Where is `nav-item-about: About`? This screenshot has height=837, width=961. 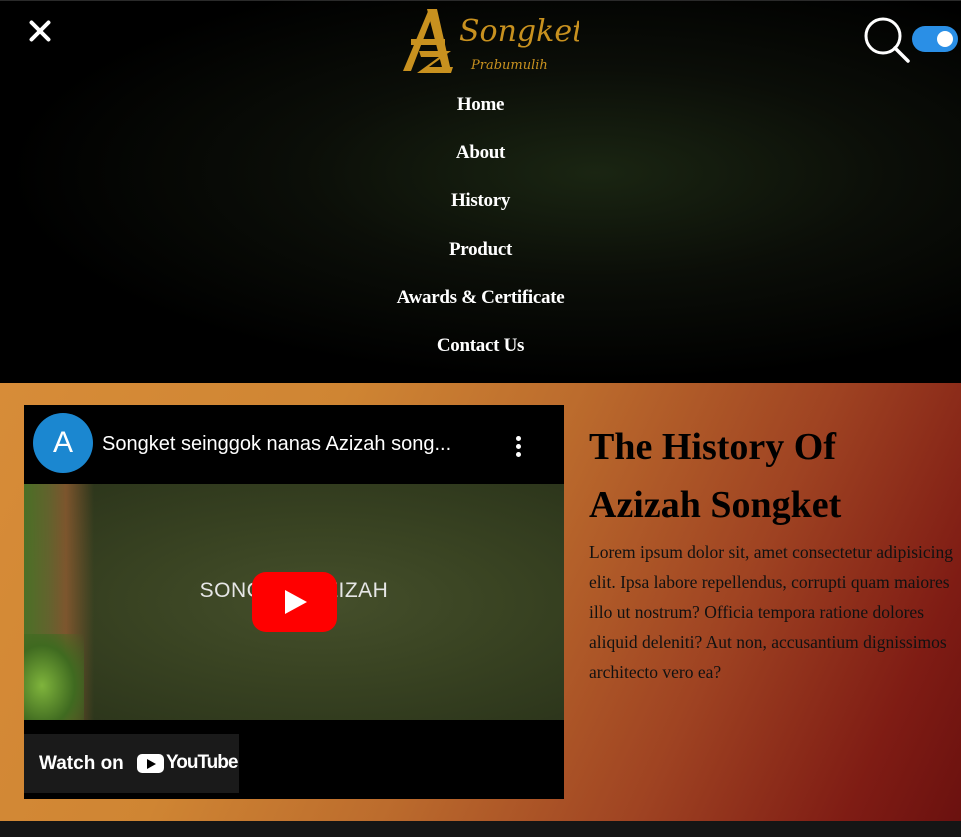 nav-item-about: About is located at coordinates (480, 157).